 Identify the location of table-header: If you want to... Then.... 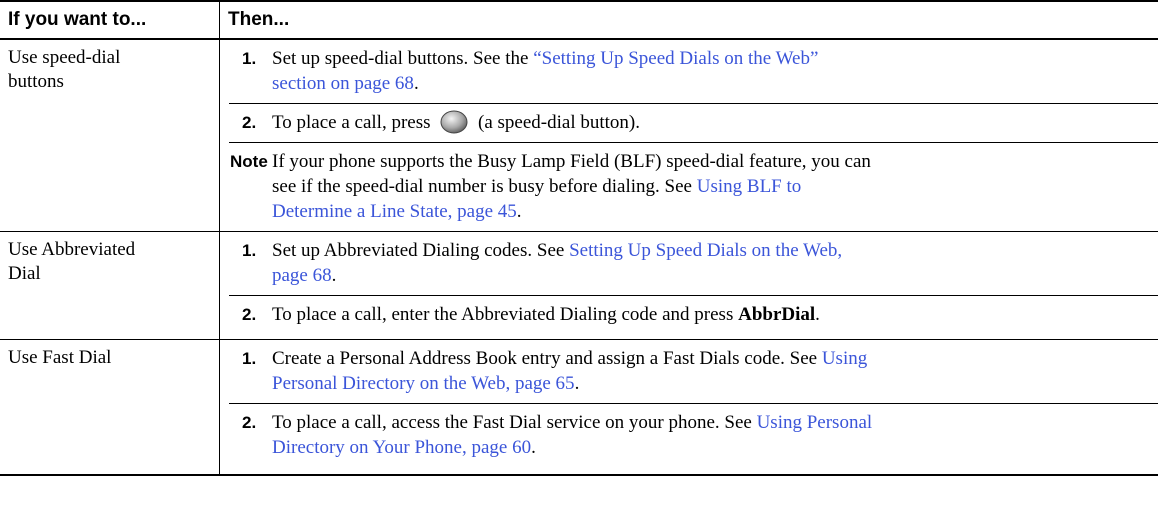
(579, 20).